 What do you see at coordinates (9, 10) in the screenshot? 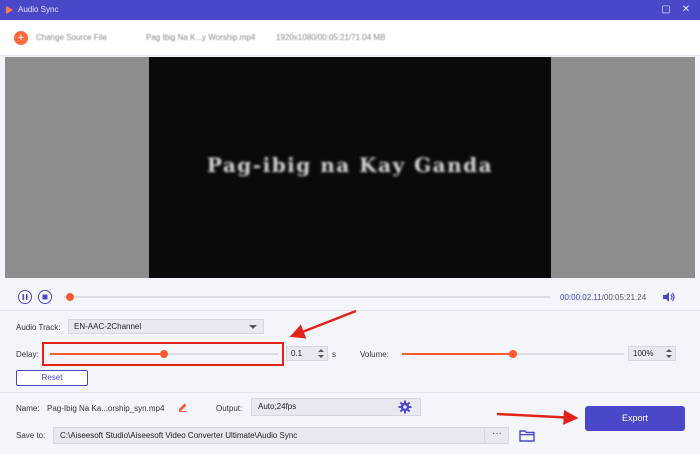
I see `app-logo-icon` at bounding box center [9, 10].